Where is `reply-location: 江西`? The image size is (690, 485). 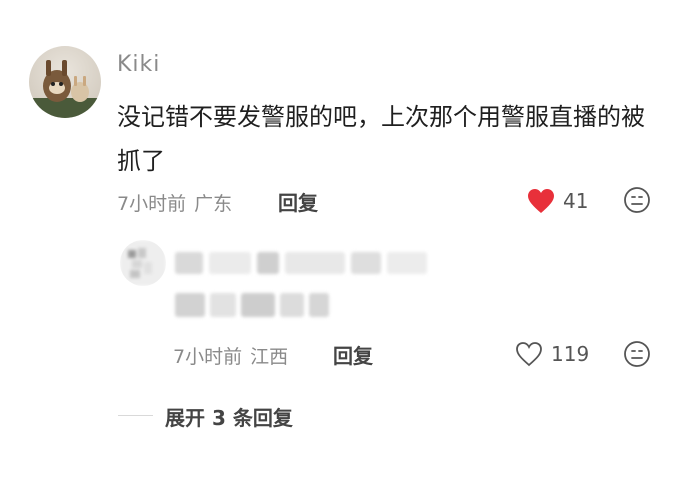 reply-location: 江西 is located at coordinates (269, 357).